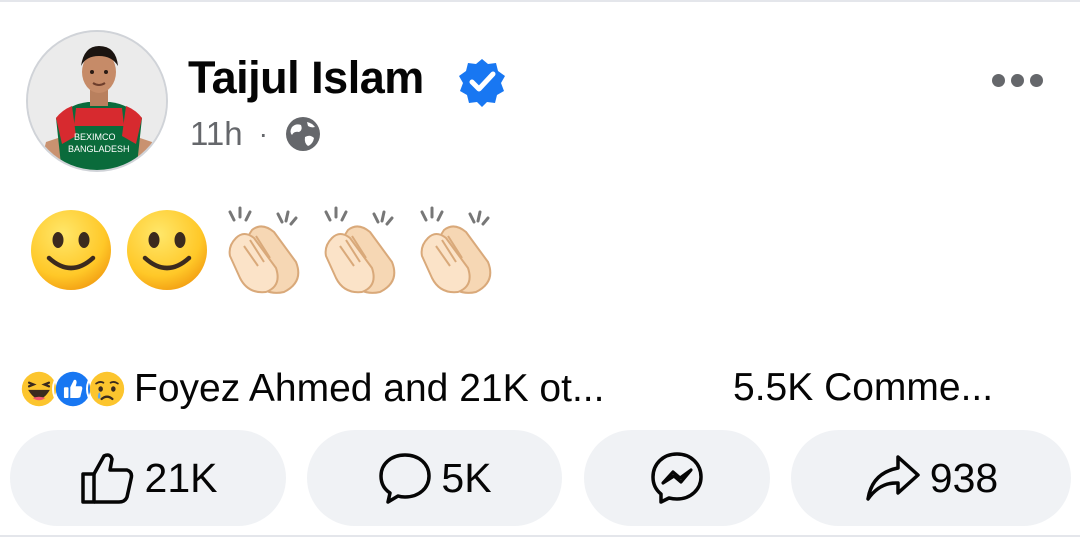 The image size is (1080, 537). I want to click on jersey-sponsor-text: BEXIMCO, so click(95, 137).